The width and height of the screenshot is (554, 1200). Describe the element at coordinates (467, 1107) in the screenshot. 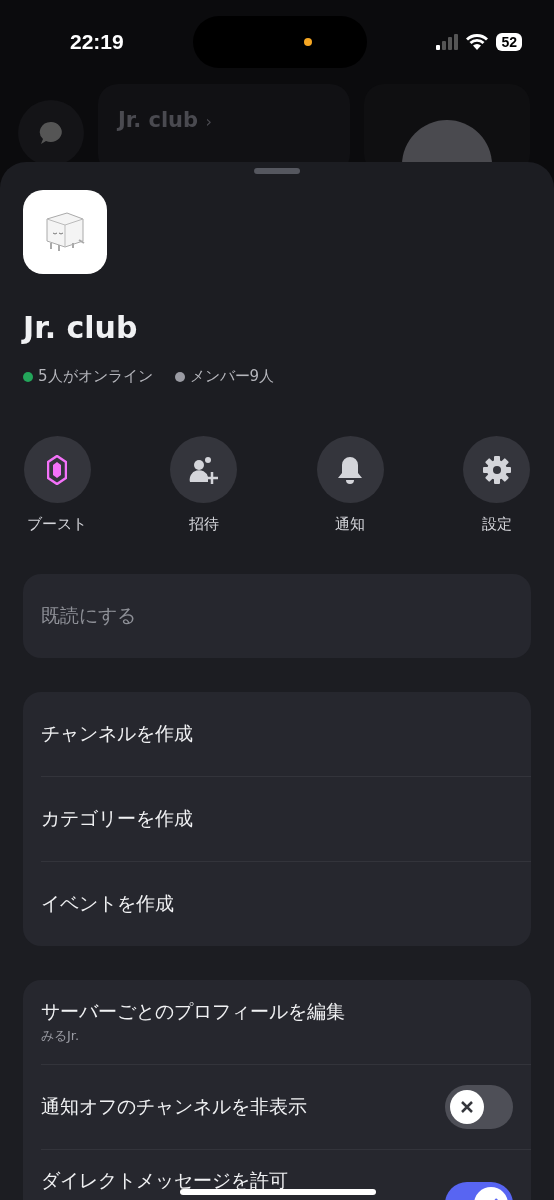

I see `close-icon` at that location.